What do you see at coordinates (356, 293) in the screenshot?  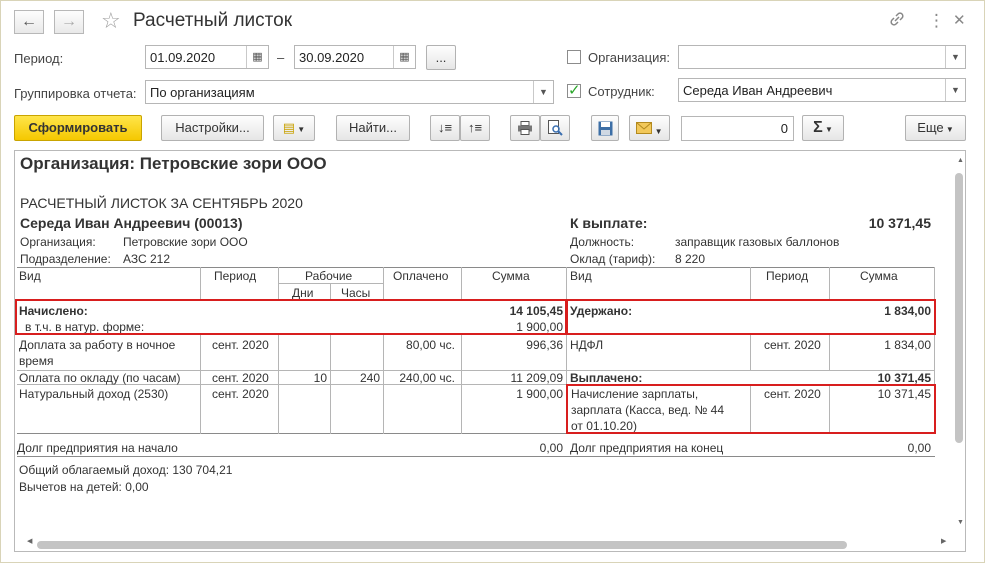 I see `header-hours: Часы` at bounding box center [356, 293].